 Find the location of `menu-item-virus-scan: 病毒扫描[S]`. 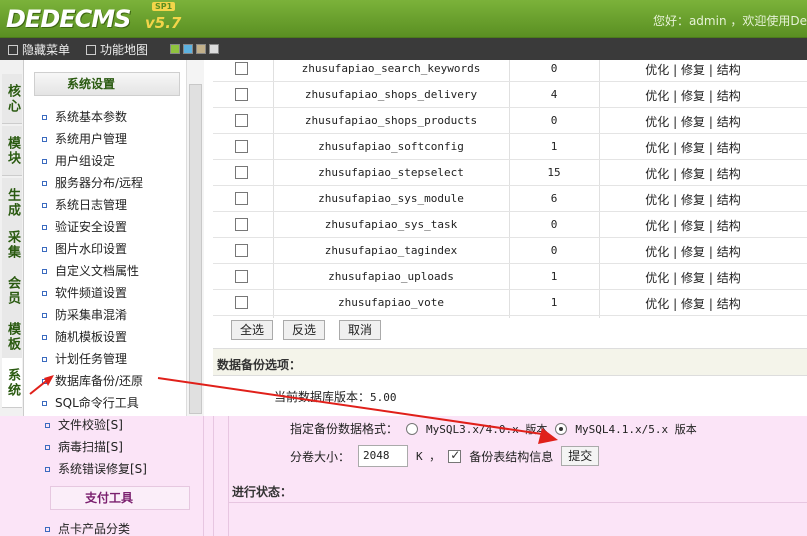

menu-item-virus-scan: 病毒扫描[S] is located at coordinates (84, 446).